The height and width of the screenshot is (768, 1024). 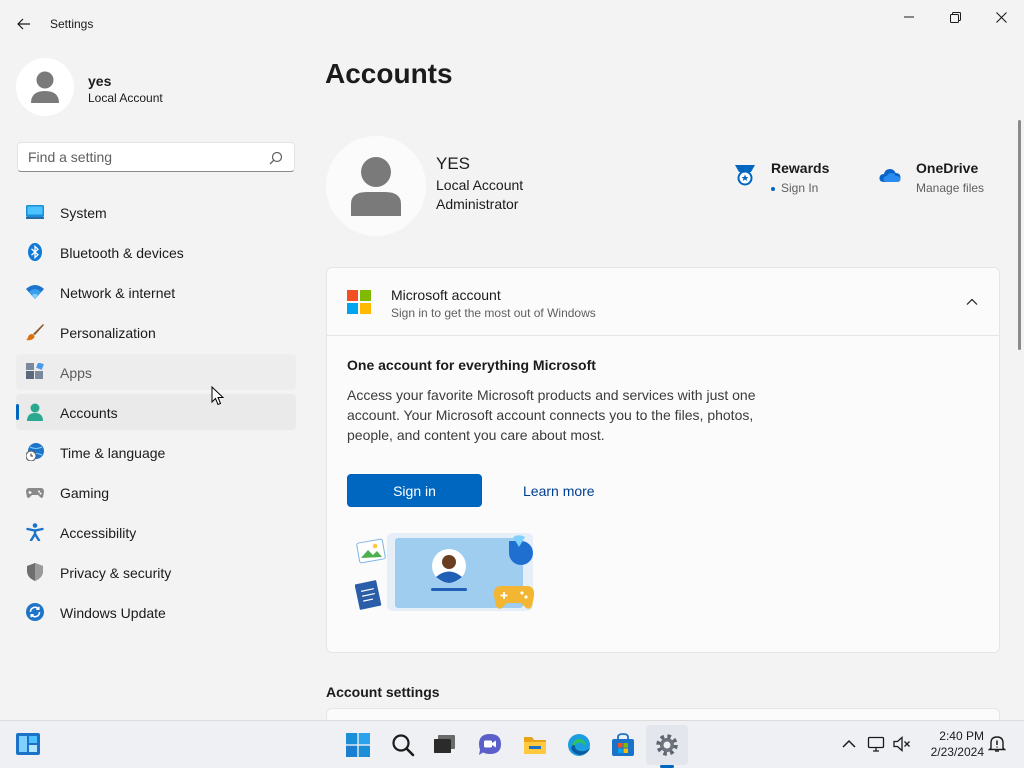 What do you see at coordinates (125, 98) in the screenshot?
I see `profile-account-type: Local Account` at bounding box center [125, 98].